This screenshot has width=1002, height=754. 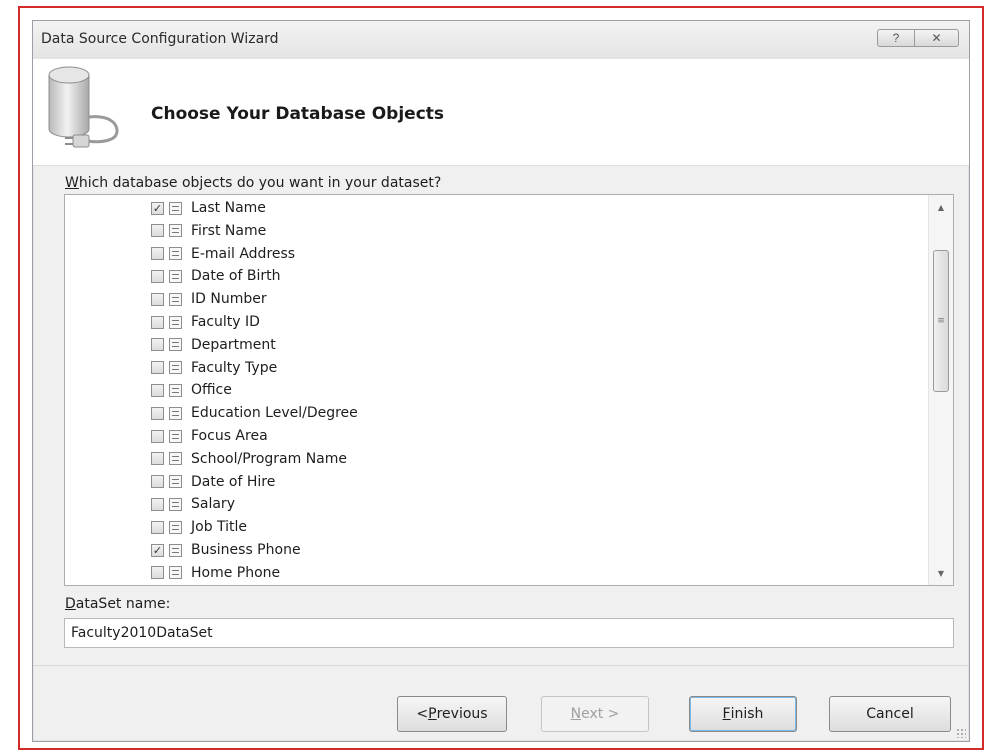 I want to click on tree-item: Job Title, so click(x=199, y=527).